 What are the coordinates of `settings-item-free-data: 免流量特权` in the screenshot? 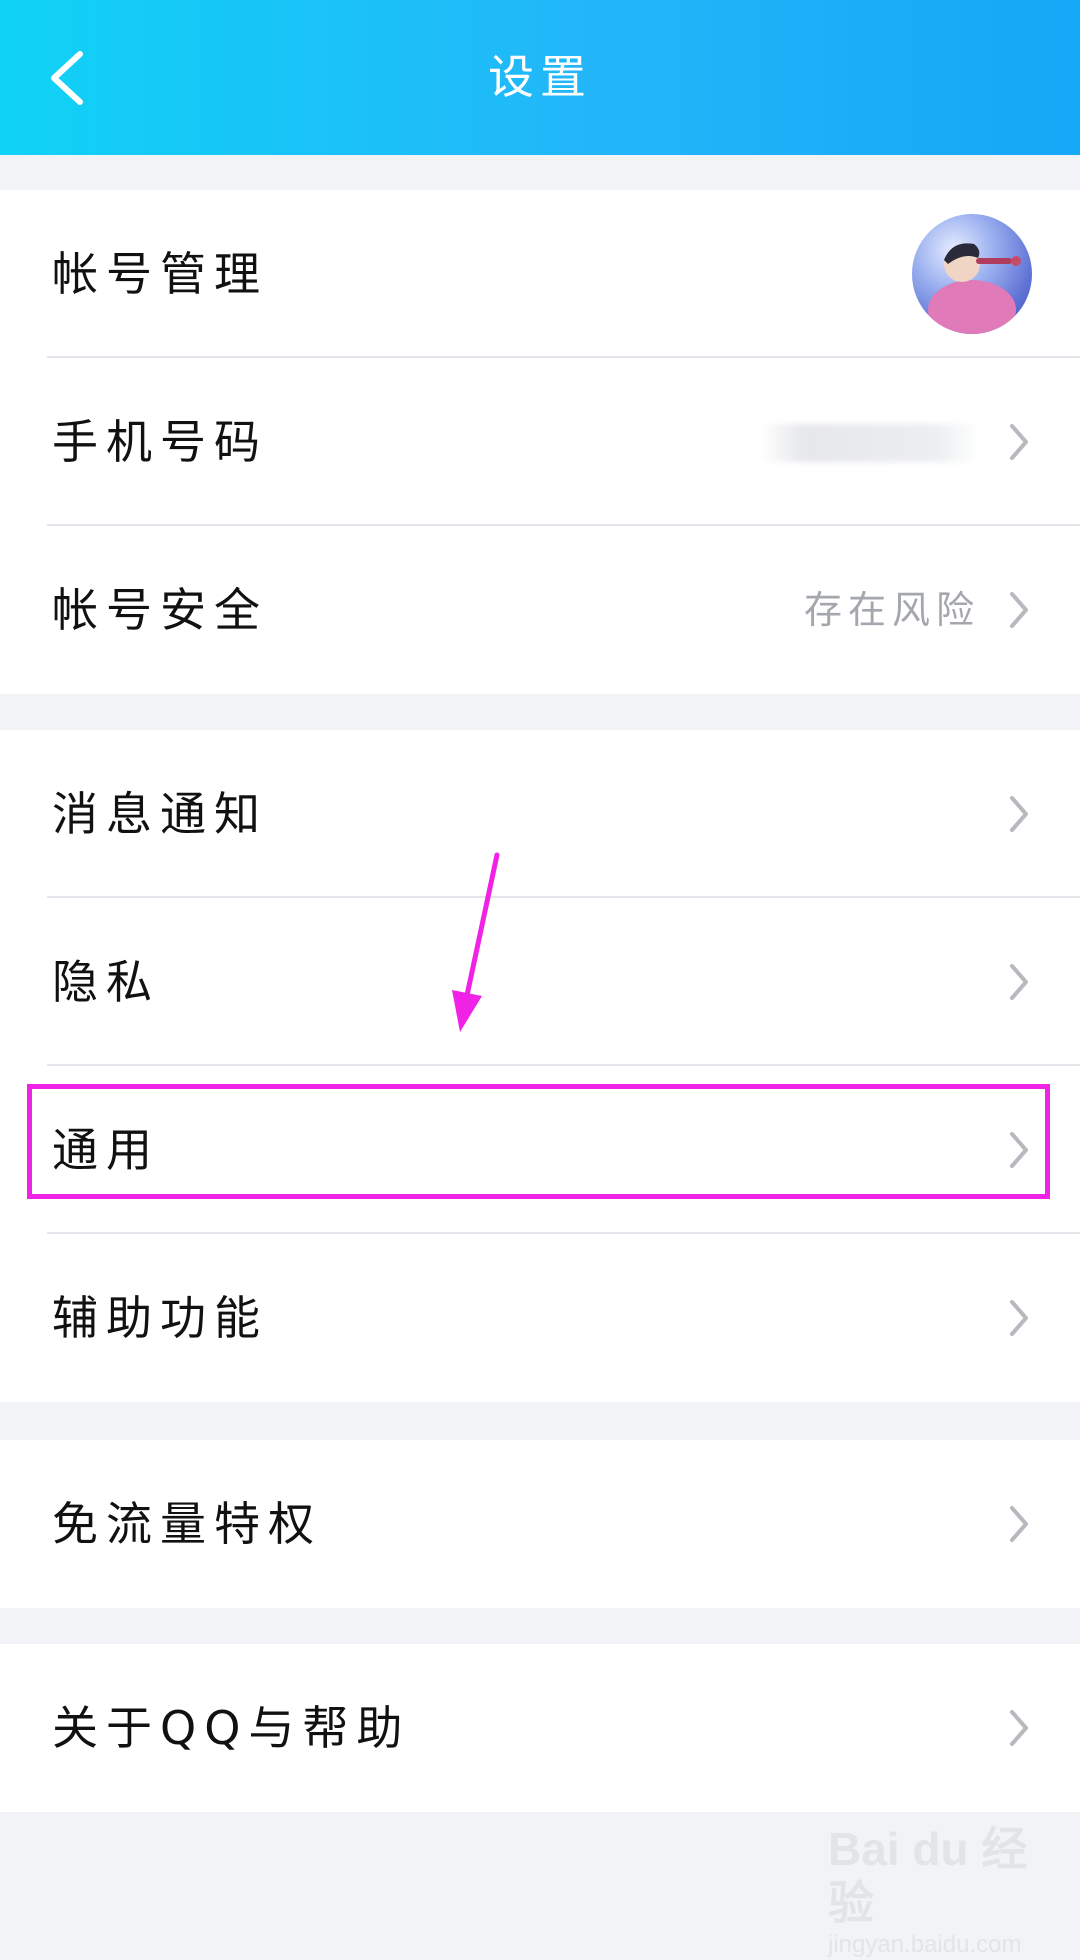 It's located at (540, 1524).